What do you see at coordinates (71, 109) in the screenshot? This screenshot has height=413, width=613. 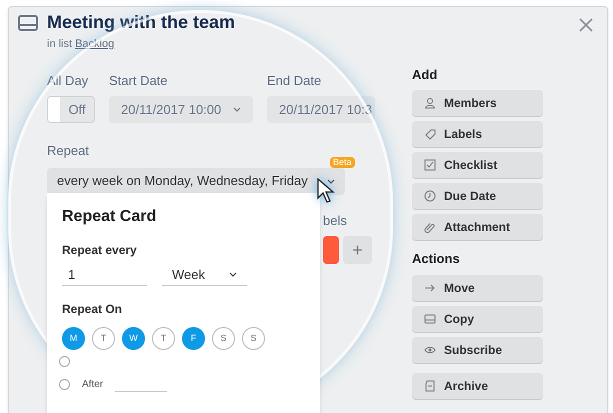 I see `all-day-toggle: Off` at bounding box center [71, 109].